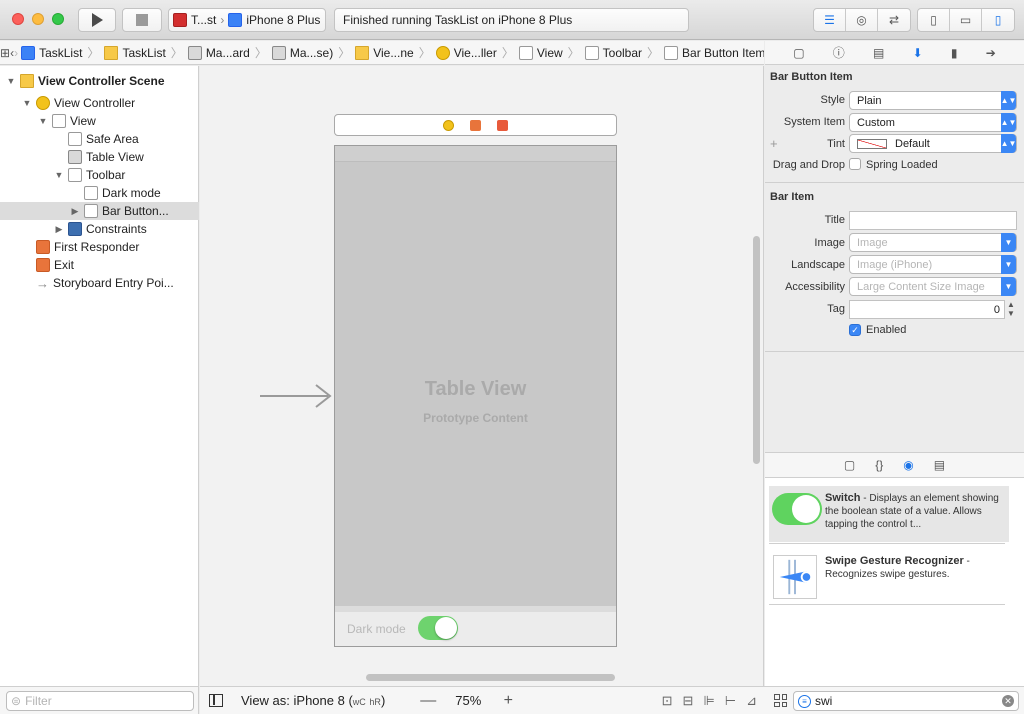  Describe the element at coordinates (1008, 286) in the screenshot. I see `popup-chevron-icon: ▼` at that location.